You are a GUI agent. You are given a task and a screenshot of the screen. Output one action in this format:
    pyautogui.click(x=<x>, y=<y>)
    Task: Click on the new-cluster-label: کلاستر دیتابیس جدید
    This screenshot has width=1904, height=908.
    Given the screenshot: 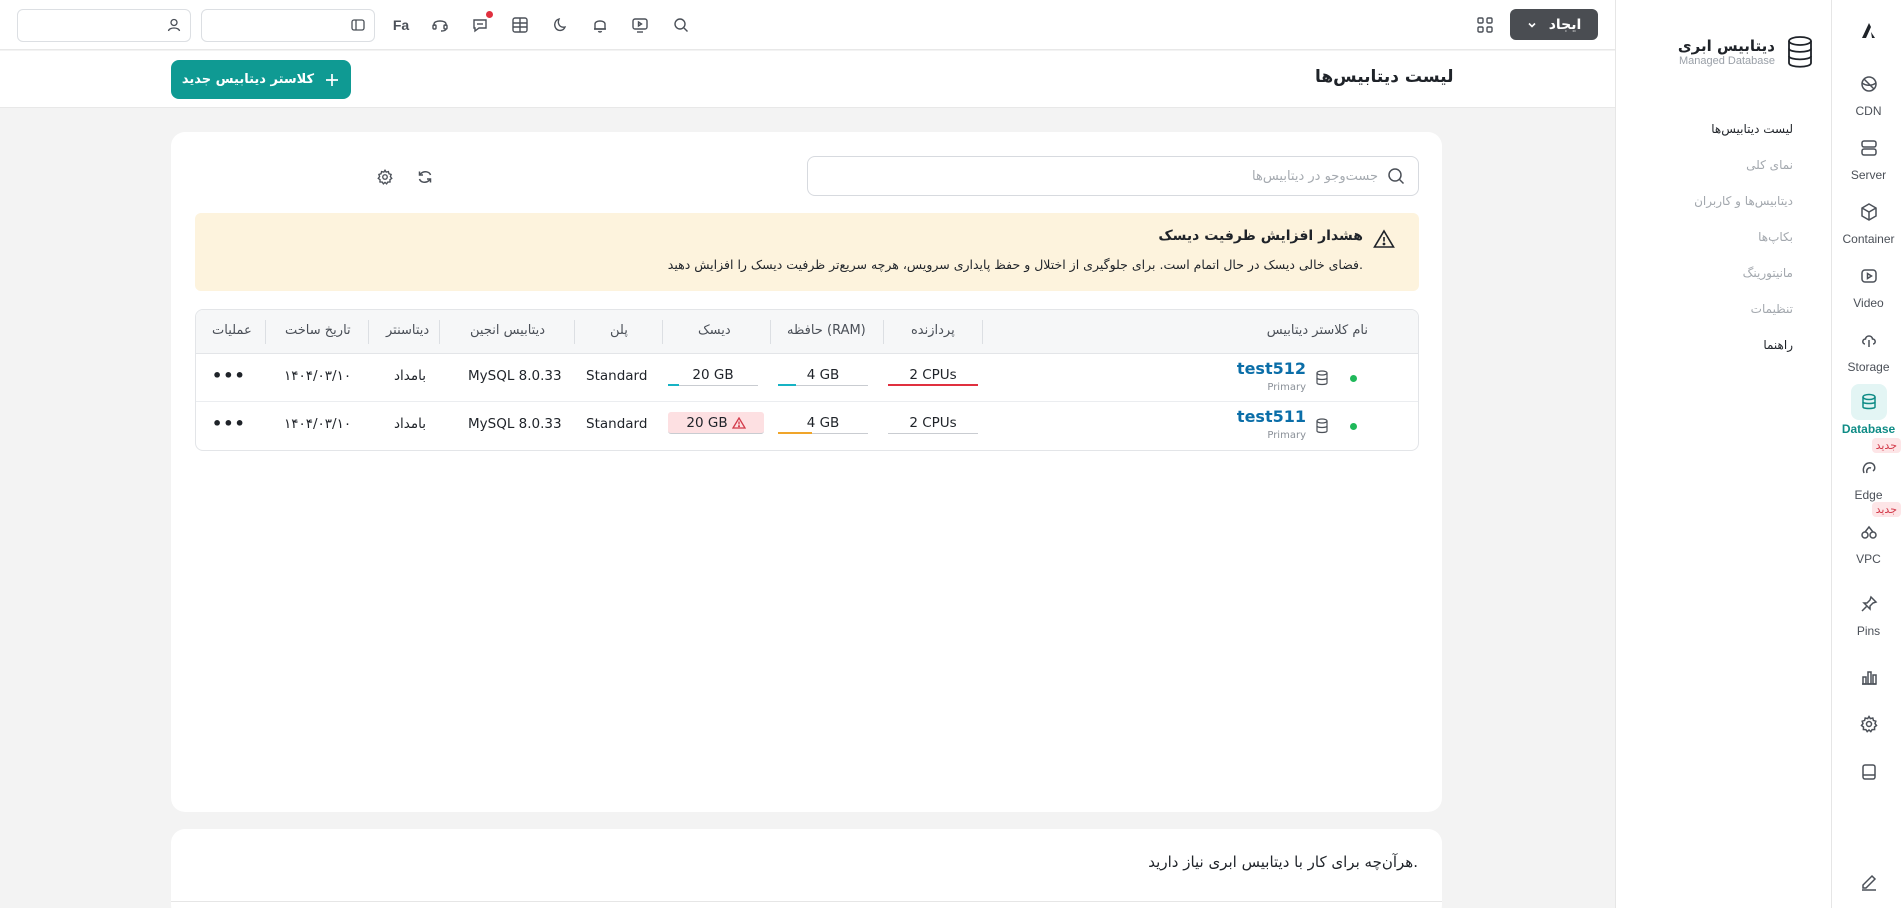 What is the action you would take?
    pyautogui.click(x=248, y=79)
    